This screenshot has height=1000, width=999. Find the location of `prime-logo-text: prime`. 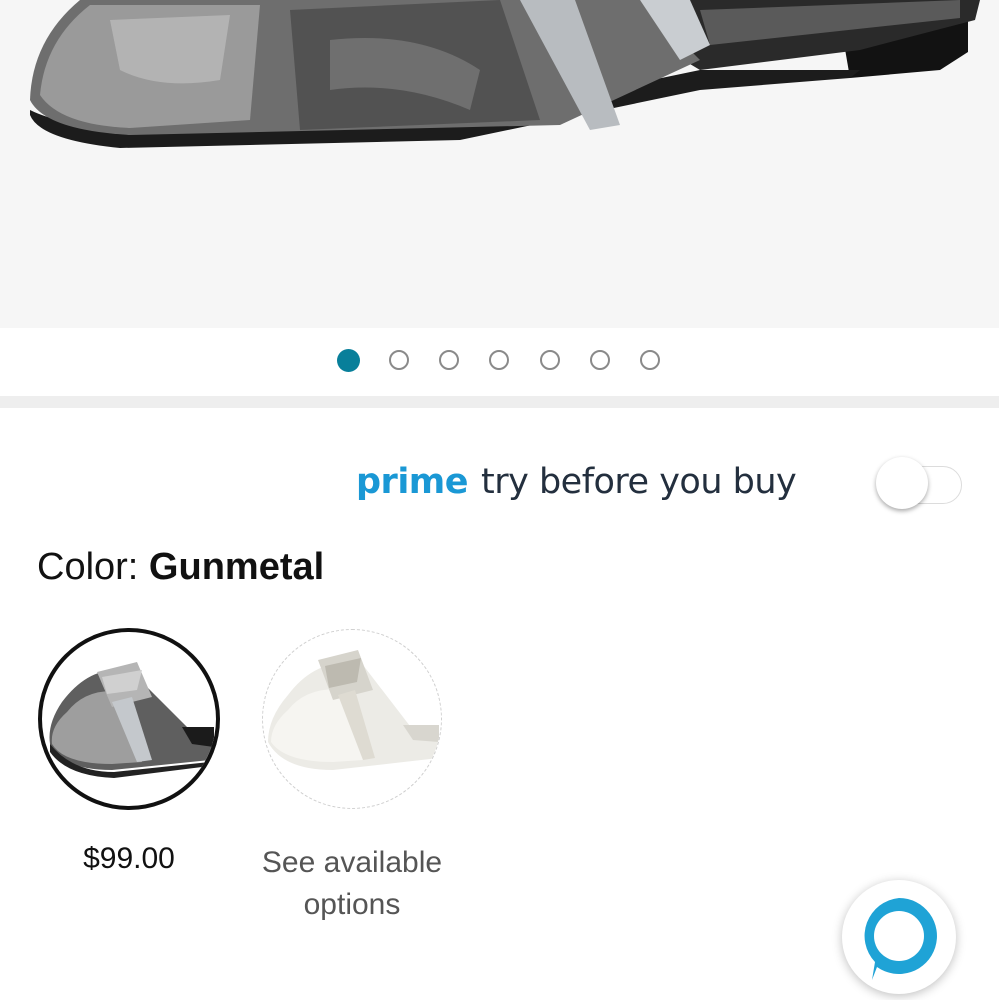

prime-logo-text: prime is located at coordinates (412, 482).